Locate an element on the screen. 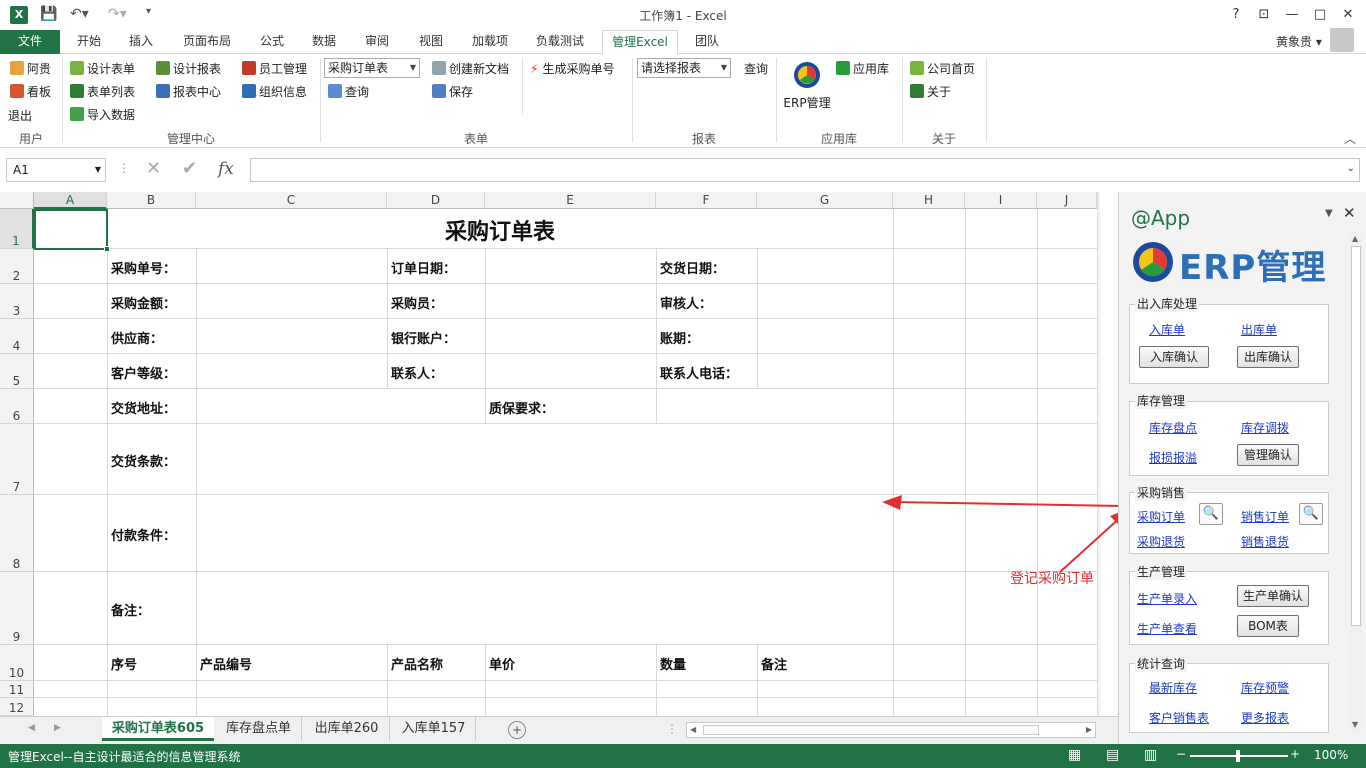 The image size is (1366, 768). cell-delivery-date-label: 交货日期： is located at coordinates (692, 267).